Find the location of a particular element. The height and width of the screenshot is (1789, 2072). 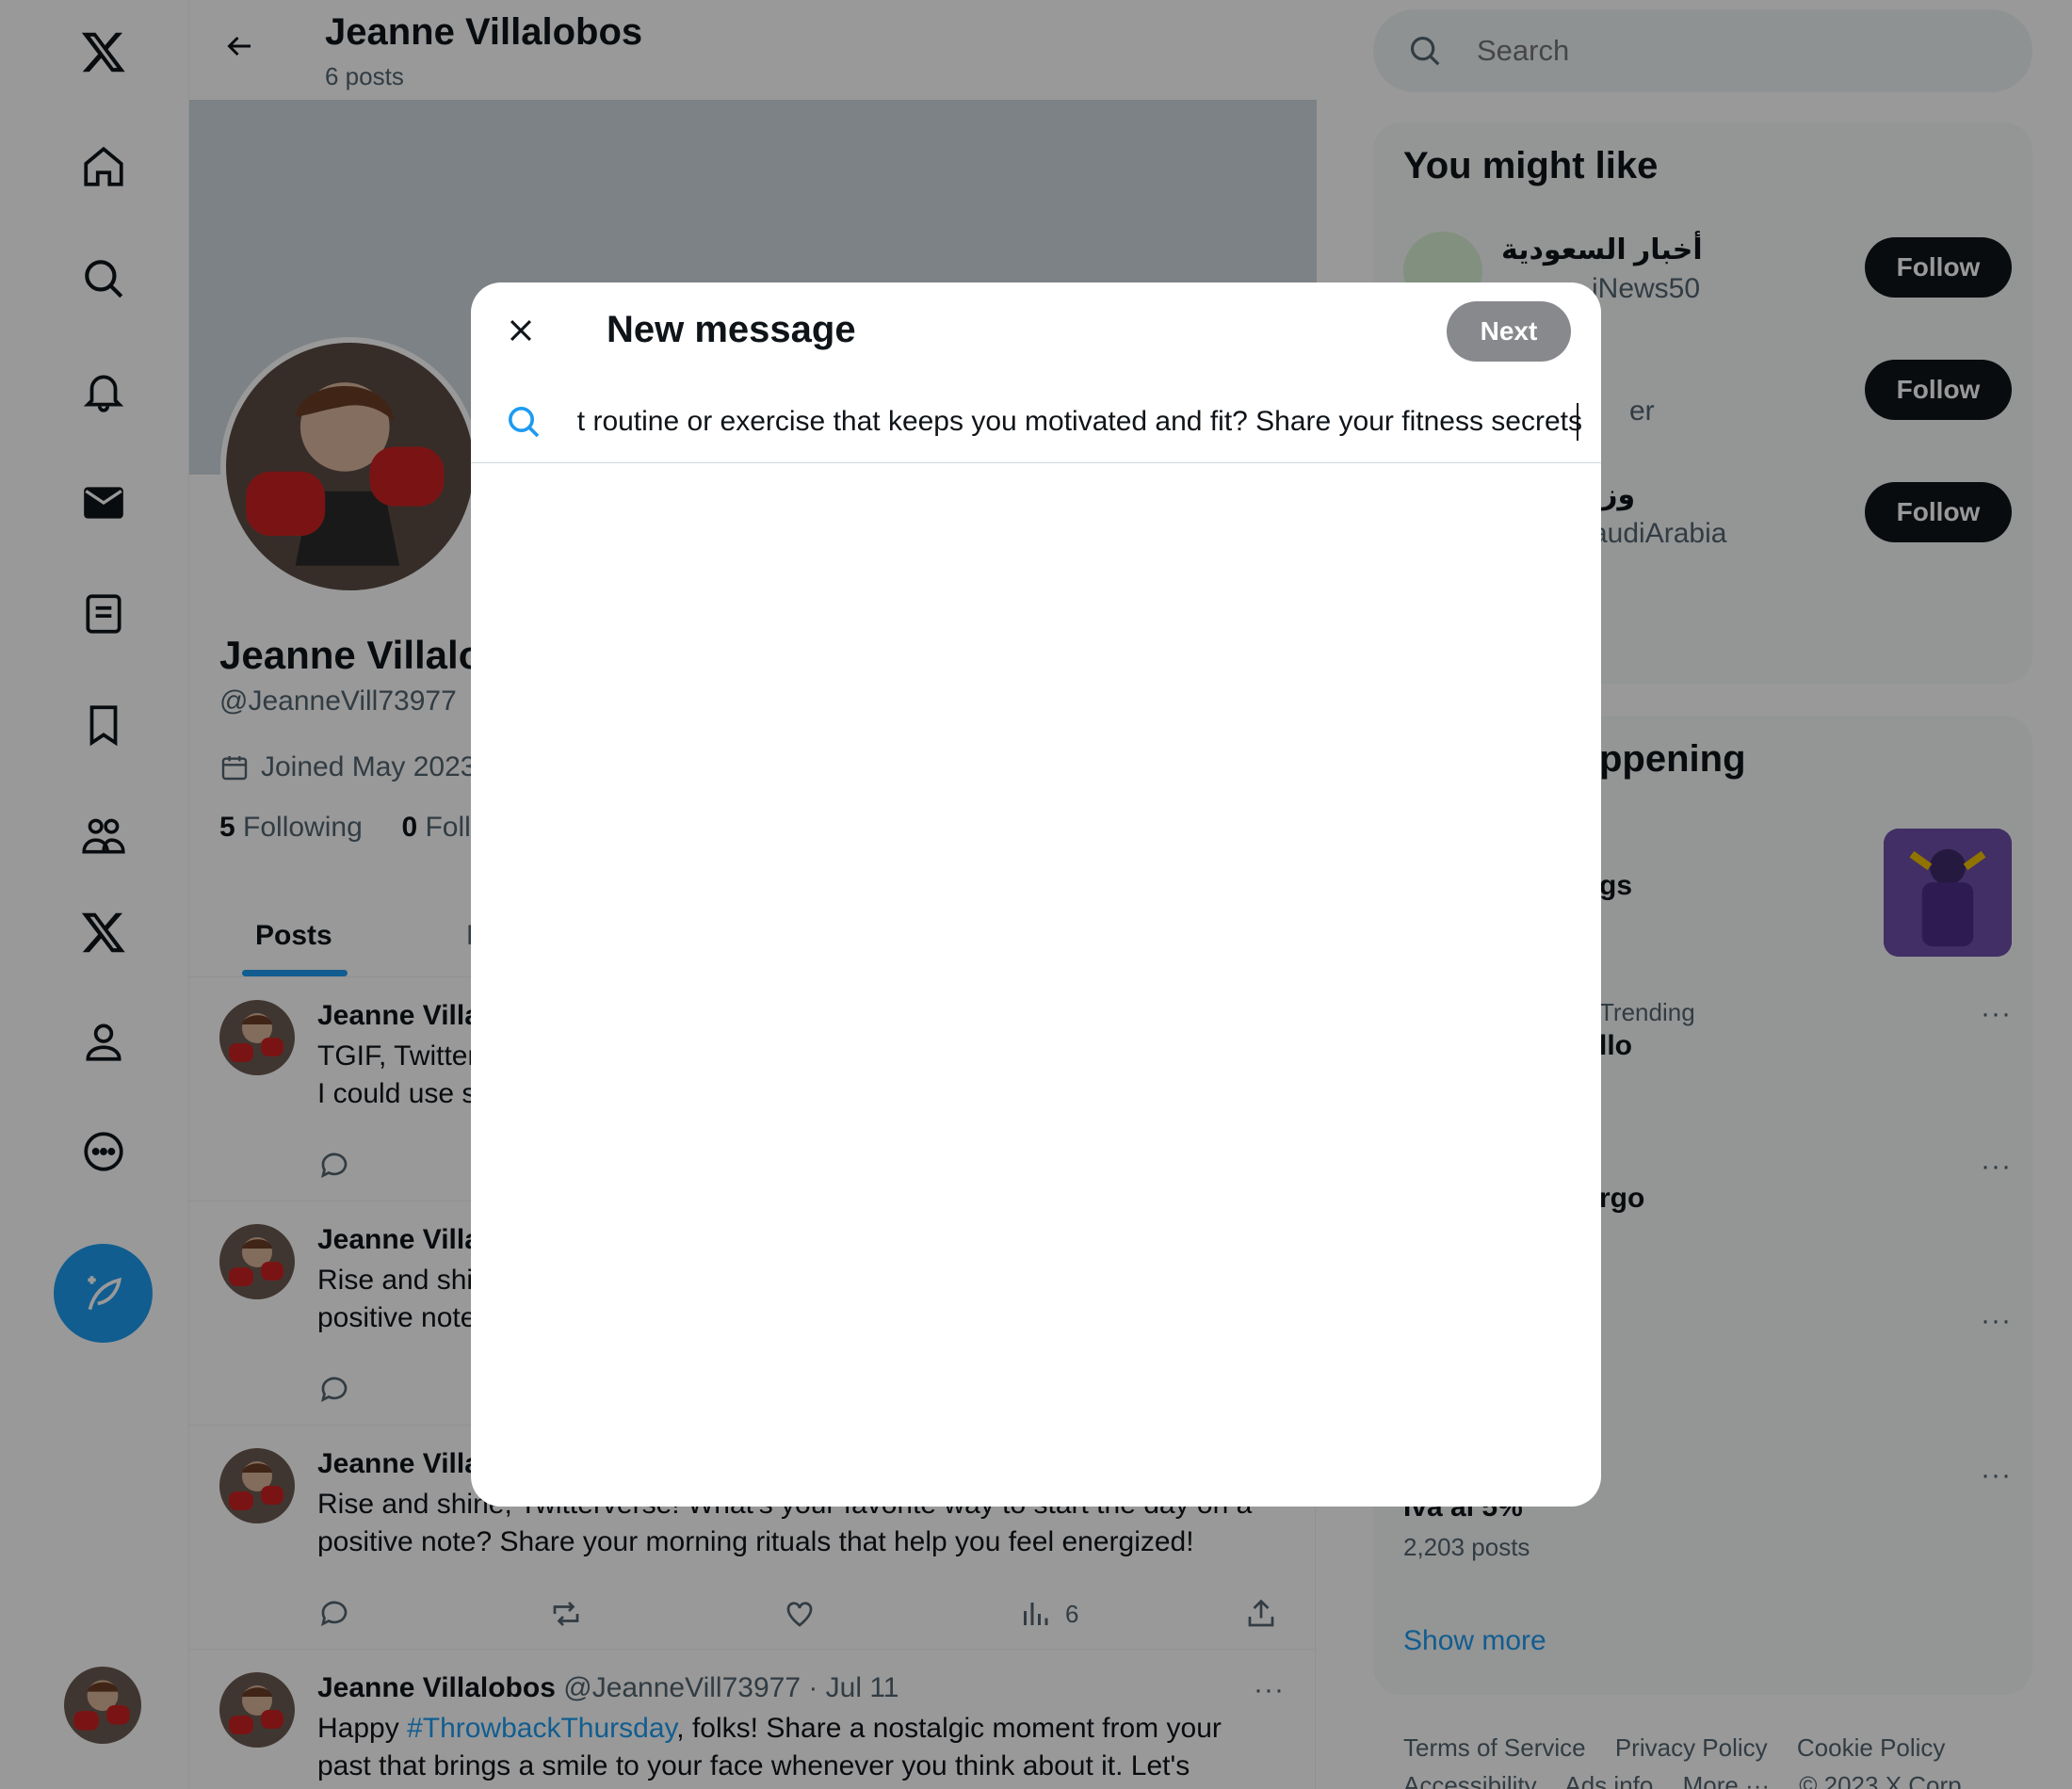

text-caret is located at coordinates (1578, 422).